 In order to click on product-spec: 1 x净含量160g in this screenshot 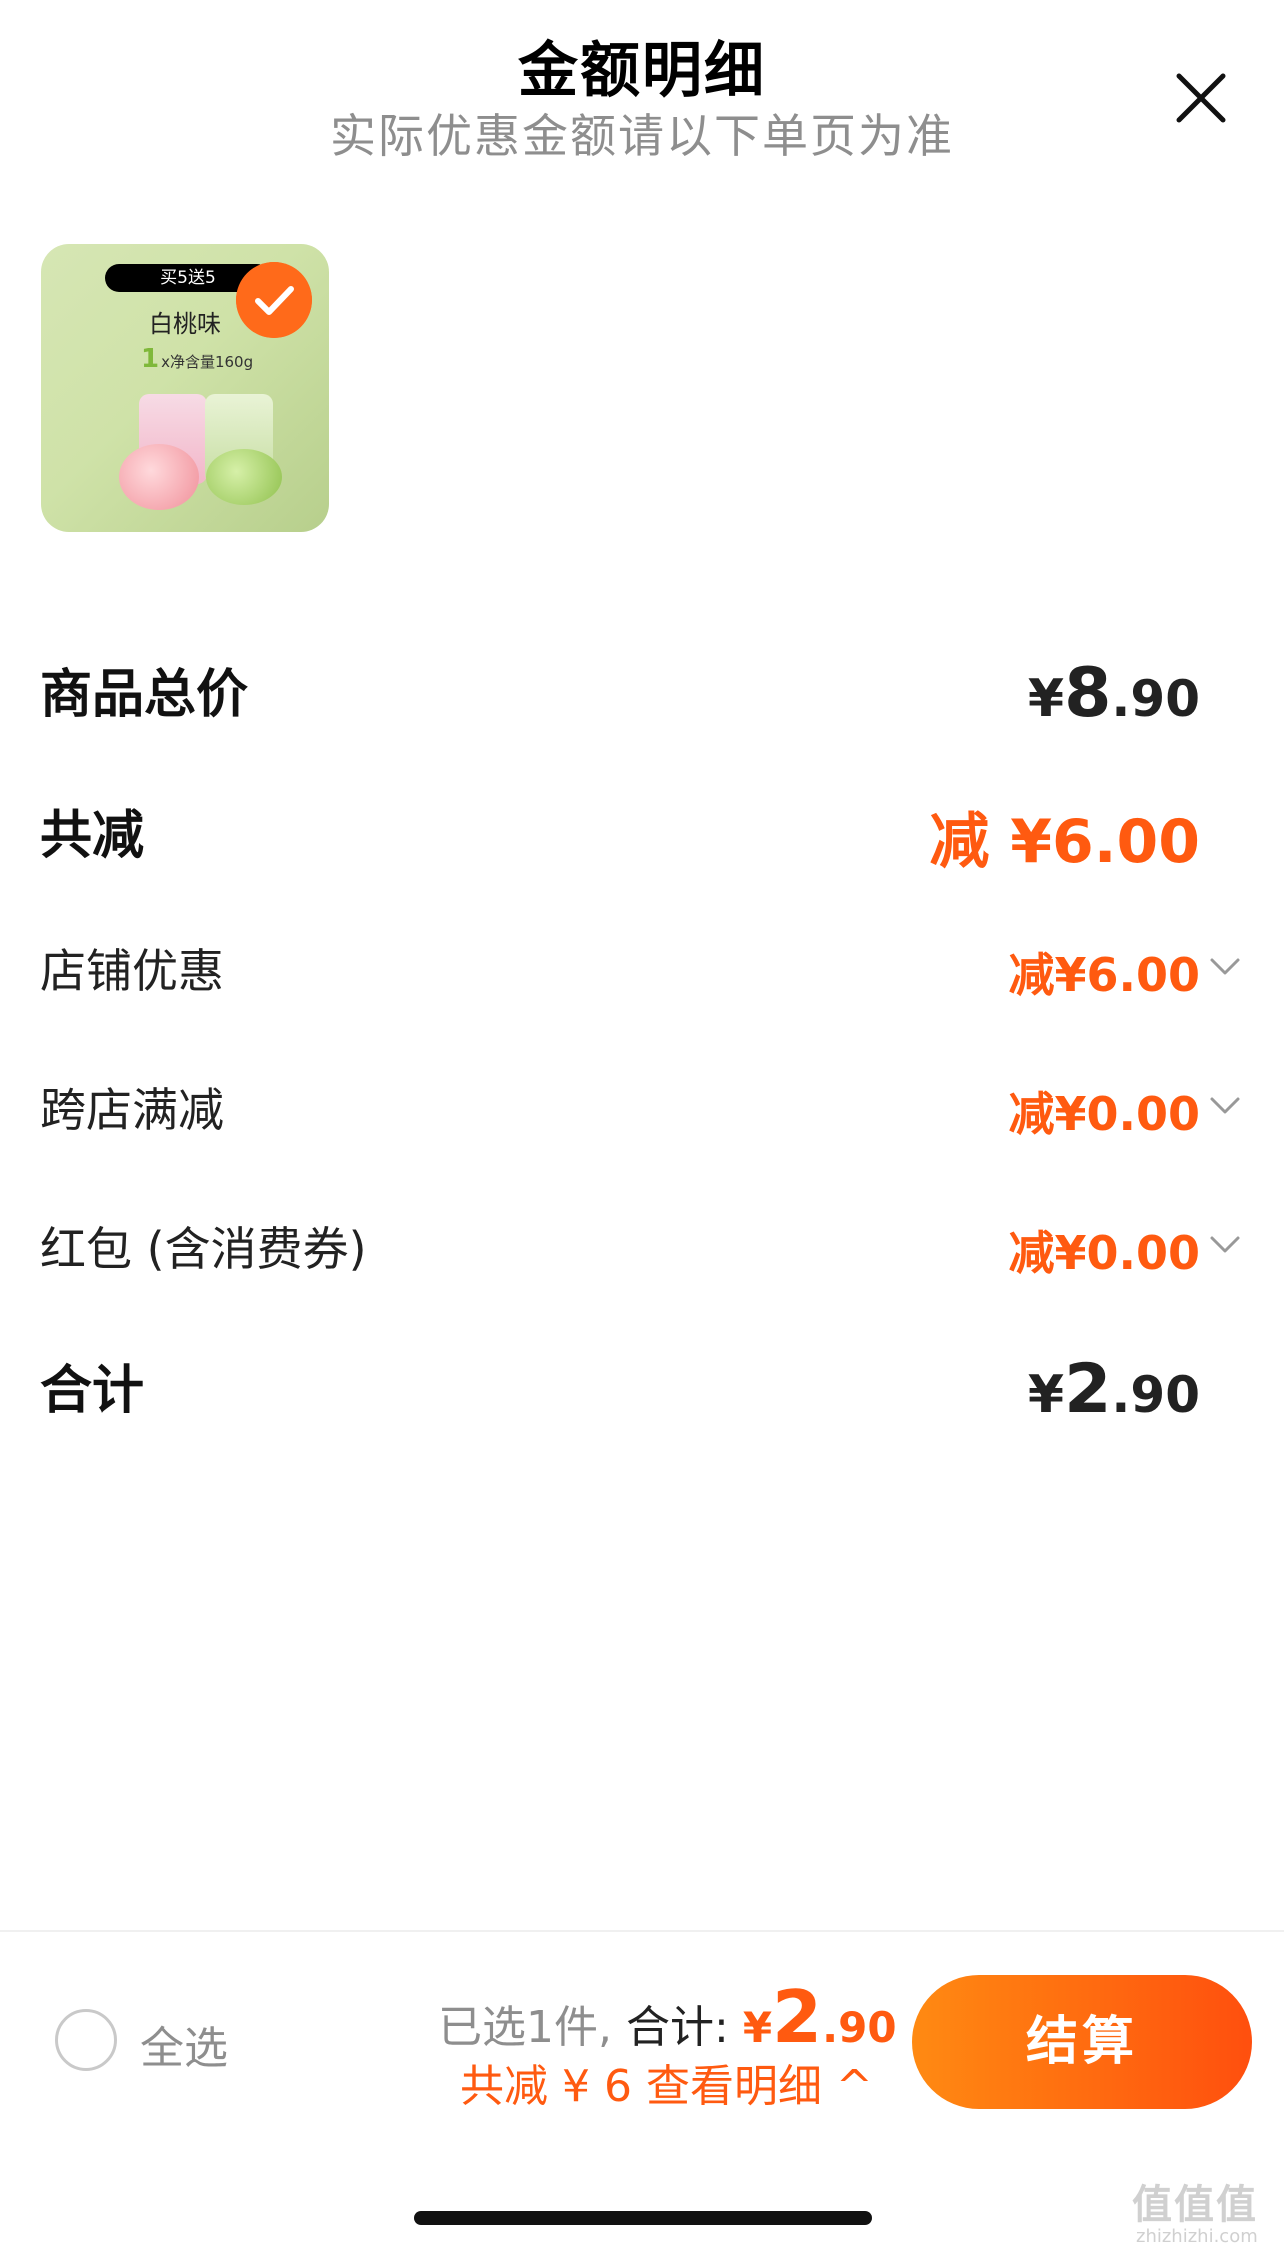, I will do `click(197, 359)`.